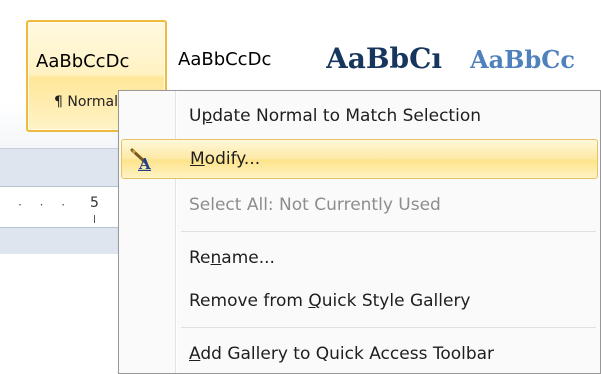 This screenshot has width=601, height=374. I want to click on ruler-tick, so click(94, 219).